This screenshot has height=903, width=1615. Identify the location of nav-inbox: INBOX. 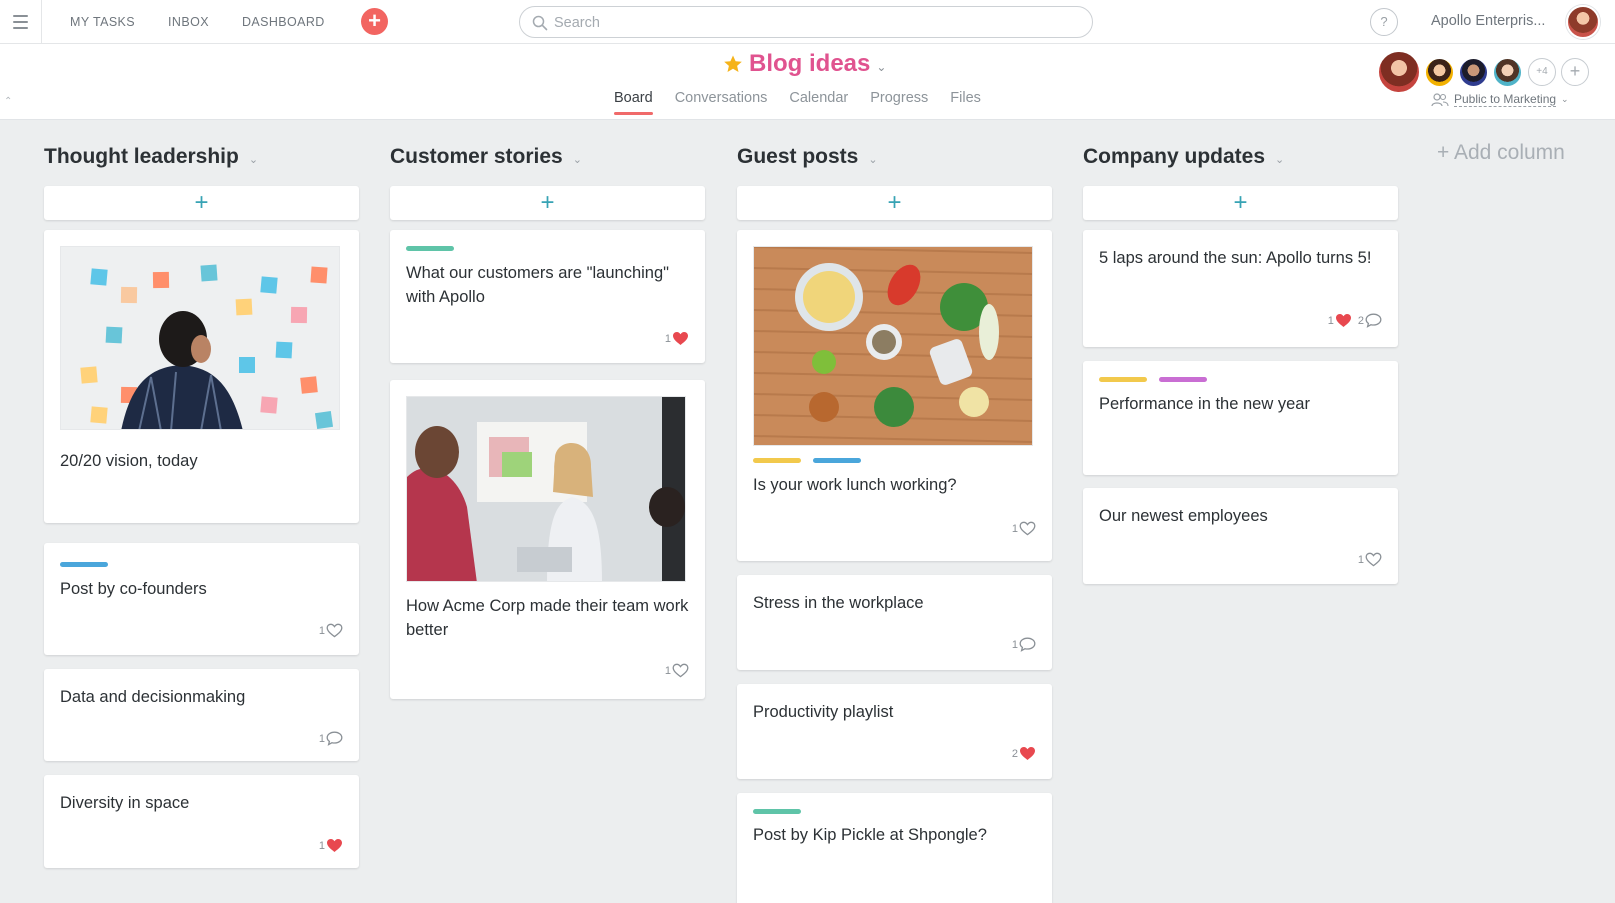
(188, 22).